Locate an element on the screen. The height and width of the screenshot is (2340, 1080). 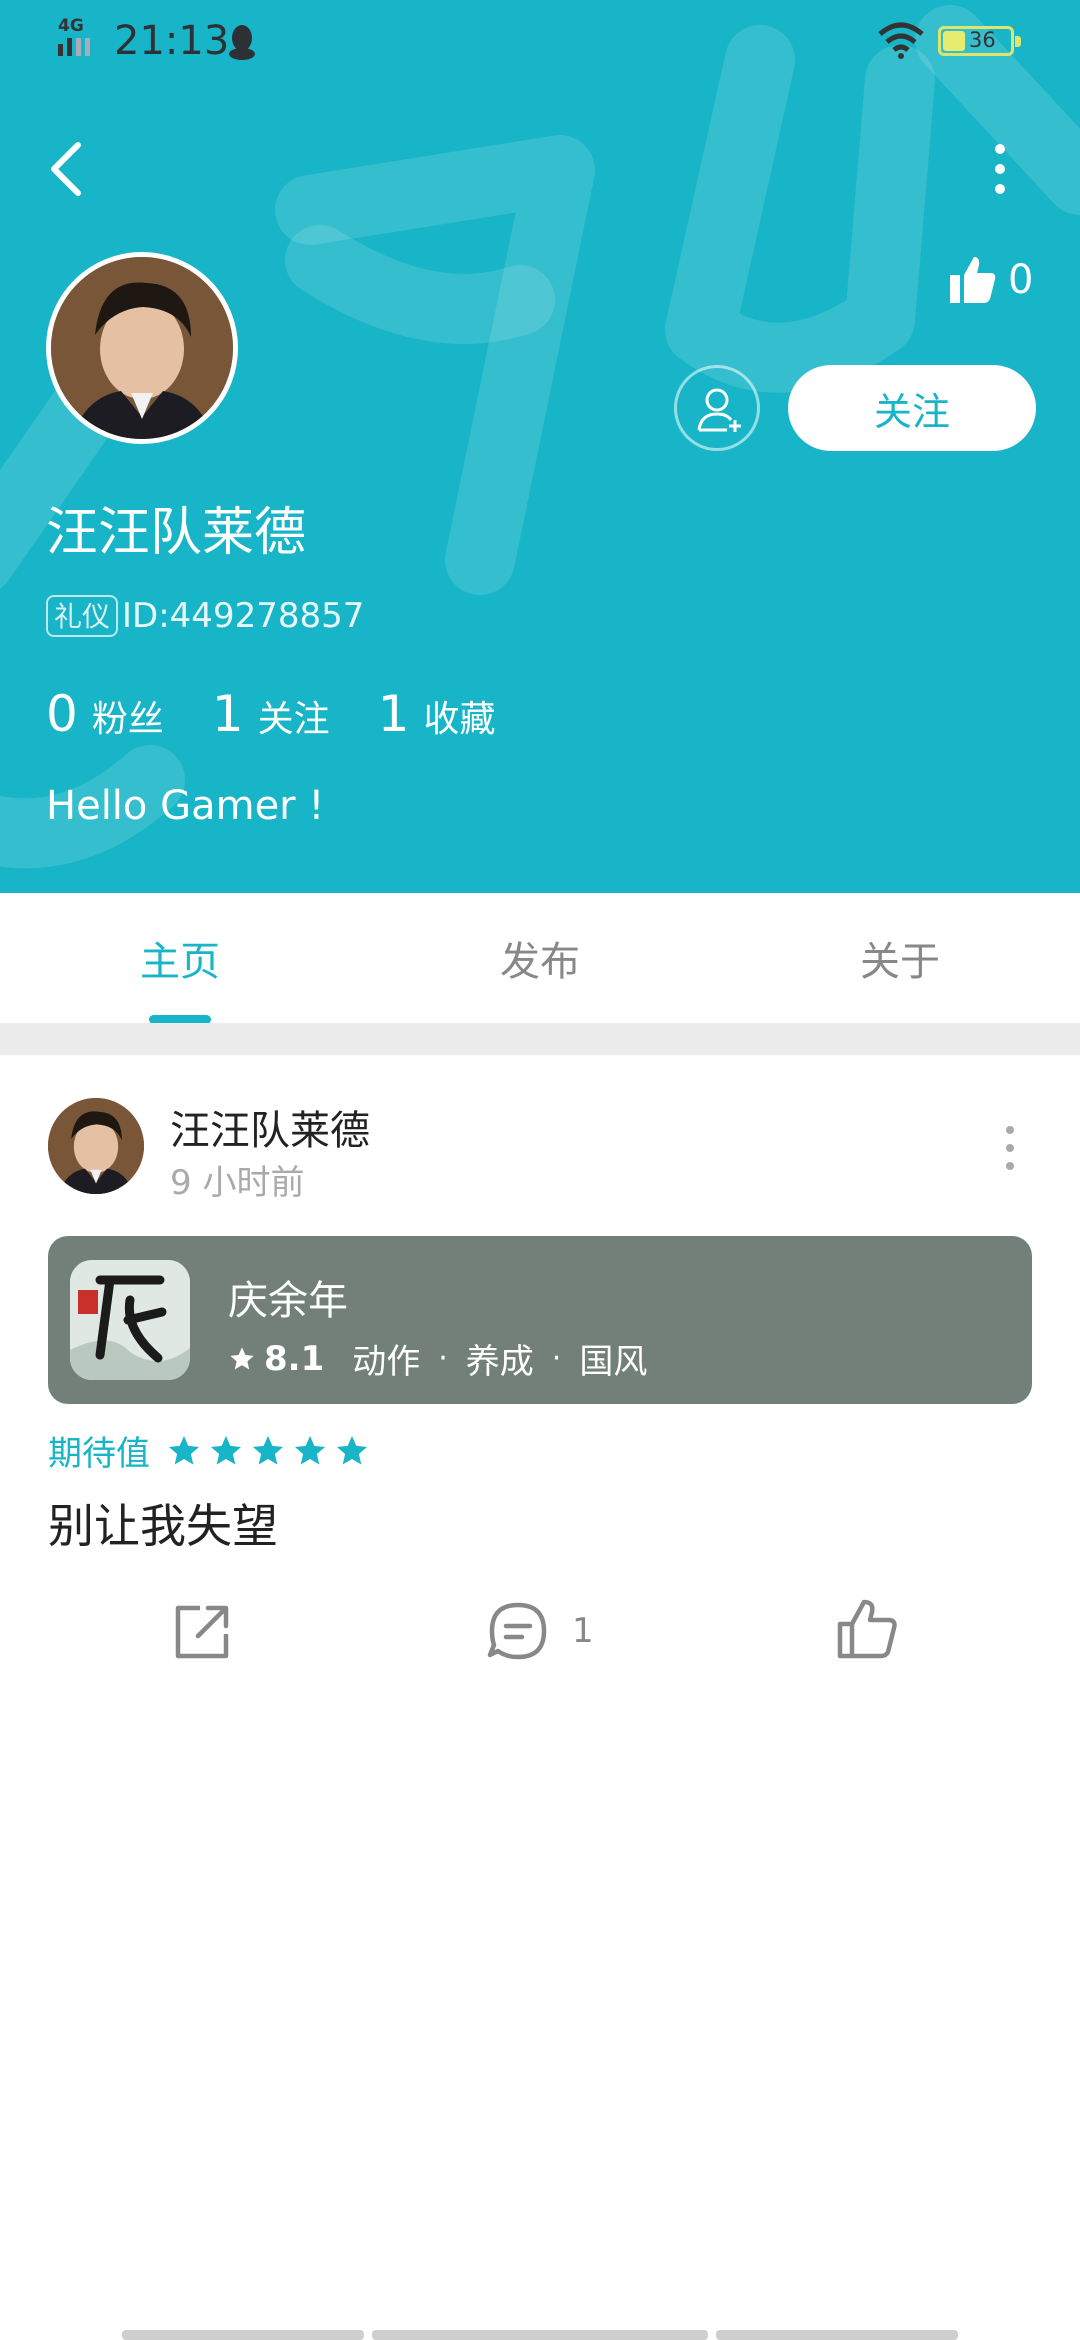
follow-button: 关注 is located at coordinates (912, 408).